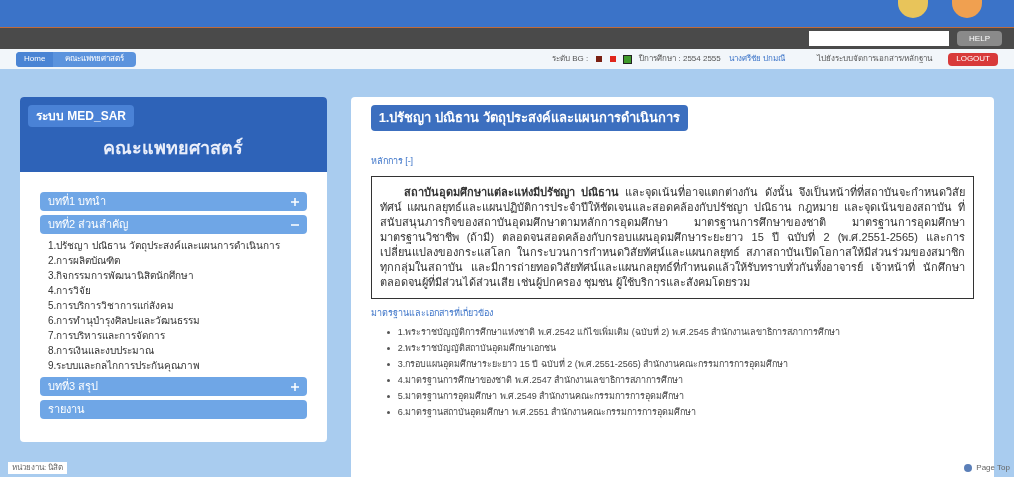 The image size is (1014, 477). Describe the element at coordinates (541, 396) in the screenshot. I see `reference-link: 5.มาตรฐานการอุดมศึกษา พ.ศ.2549 สำนักงานคณะกรรมการการอุดมศึกษา` at that location.